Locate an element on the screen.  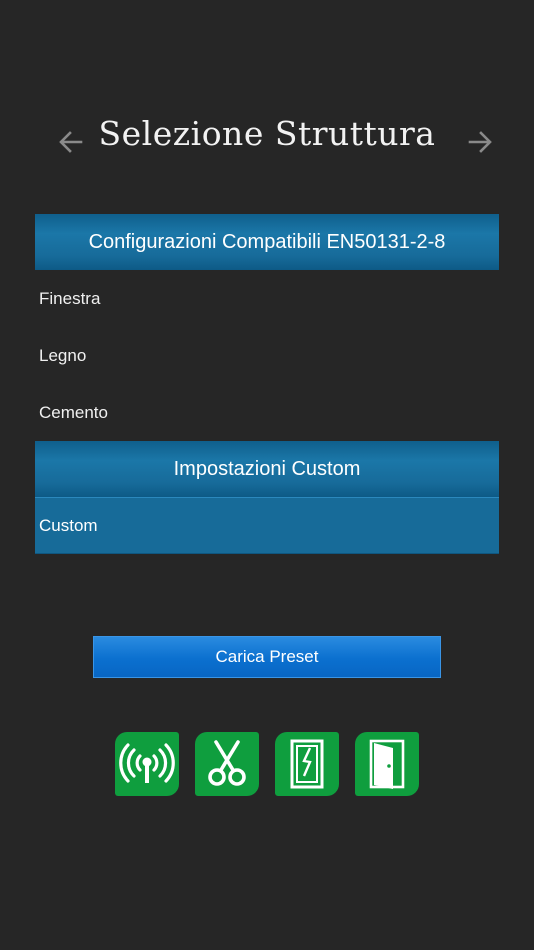
wireless-tool-button is located at coordinates (147, 764).